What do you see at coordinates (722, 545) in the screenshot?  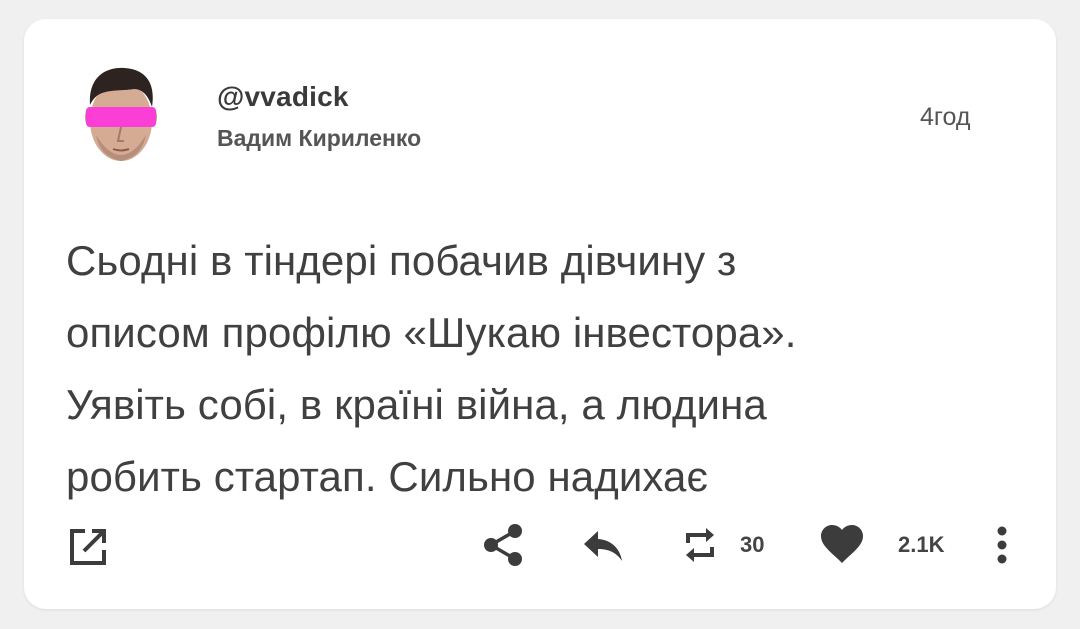 I see `retweet-button: 30` at bounding box center [722, 545].